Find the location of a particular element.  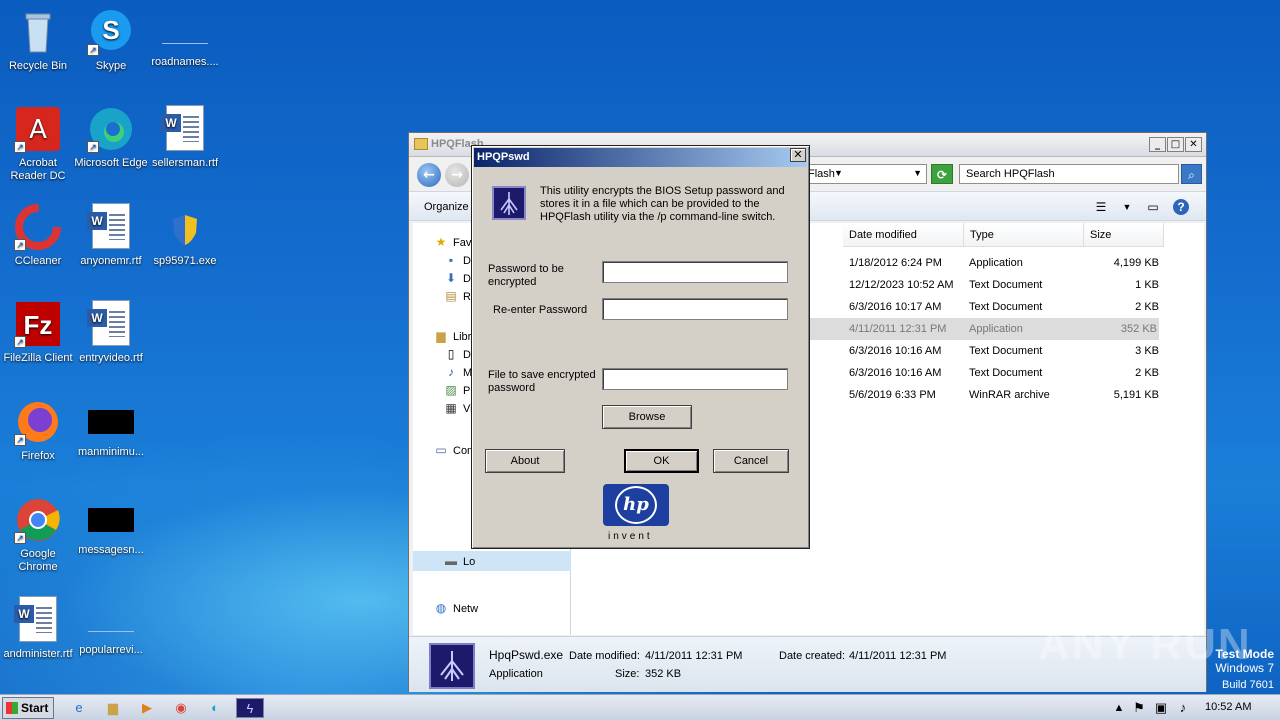

ok-button: OK is located at coordinates (661, 461).